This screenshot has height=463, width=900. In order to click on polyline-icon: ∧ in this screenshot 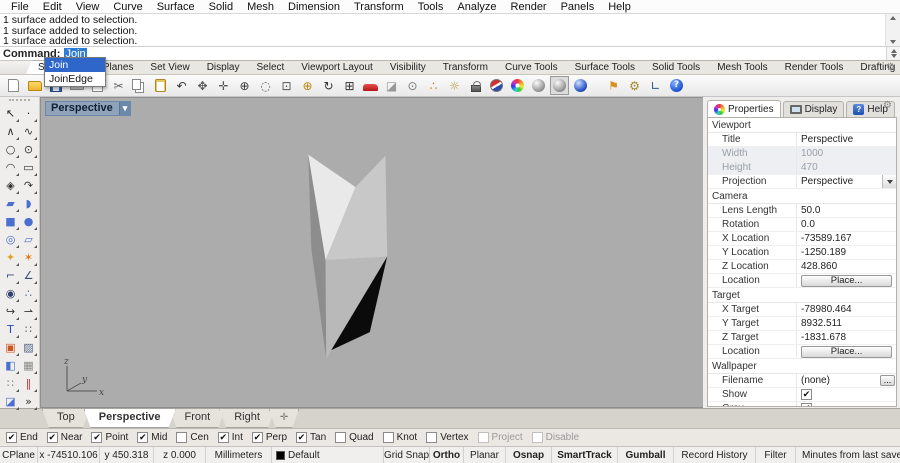, I will do `click(11, 132)`.